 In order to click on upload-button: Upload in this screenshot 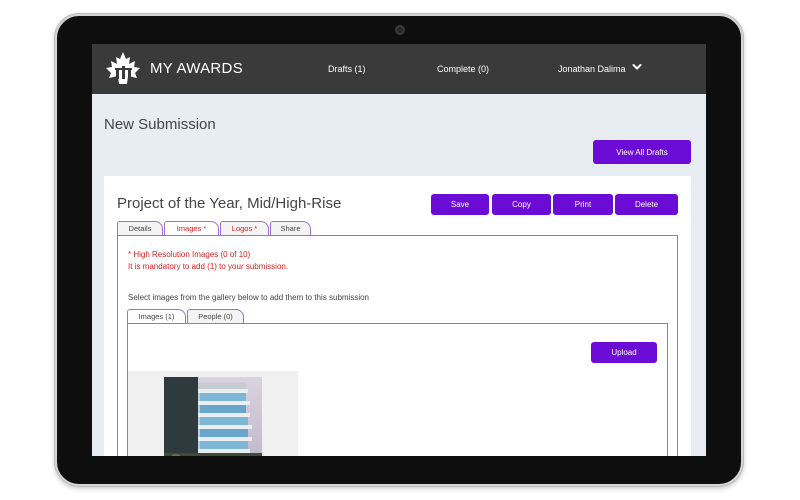, I will do `click(624, 352)`.